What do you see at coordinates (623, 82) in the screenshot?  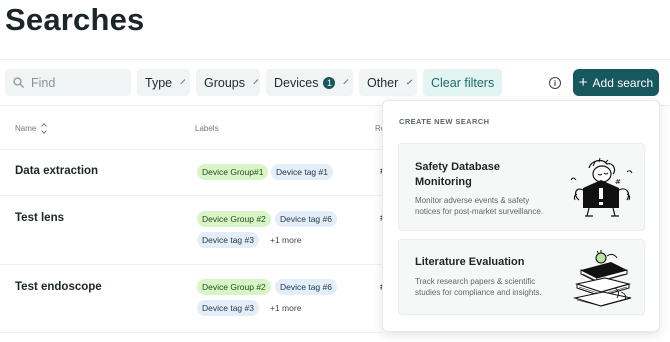 I see `add-search-label: Add search` at bounding box center [623, 82].